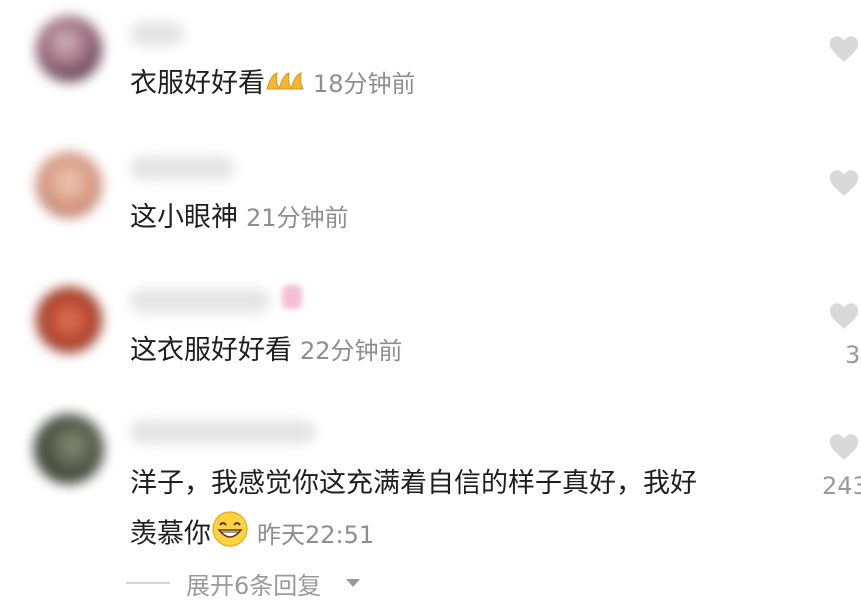  Describe the element at coordinates (148, 583) in the screenshot. I see `divider` at that location.